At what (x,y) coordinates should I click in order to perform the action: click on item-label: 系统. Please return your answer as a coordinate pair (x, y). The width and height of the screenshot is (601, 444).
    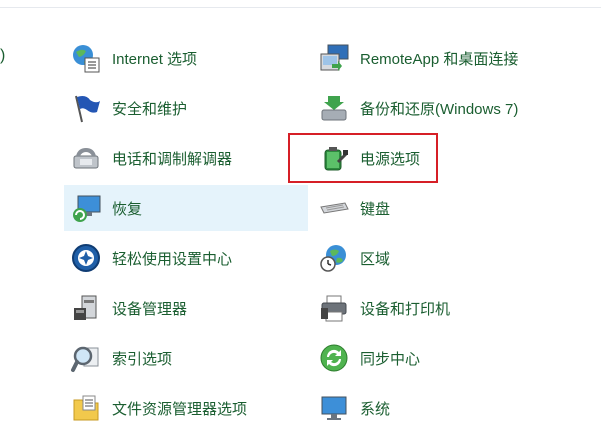
    Looking at the image, I should click on (375, 409).